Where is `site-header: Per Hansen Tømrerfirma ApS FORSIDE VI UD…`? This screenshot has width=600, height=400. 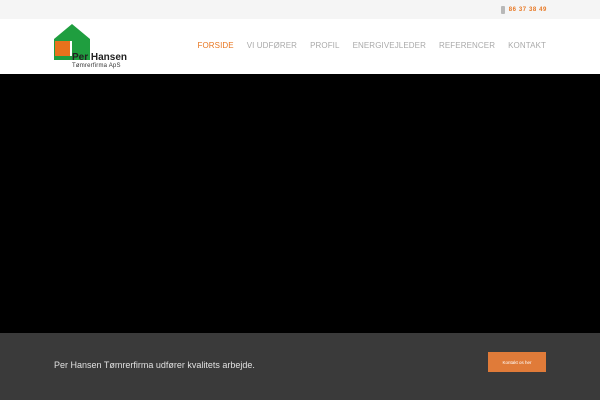 site-header: Per Hansen Tømrerfirma ApS FORSIDE VI UD… is located at coordinates (300, 46).